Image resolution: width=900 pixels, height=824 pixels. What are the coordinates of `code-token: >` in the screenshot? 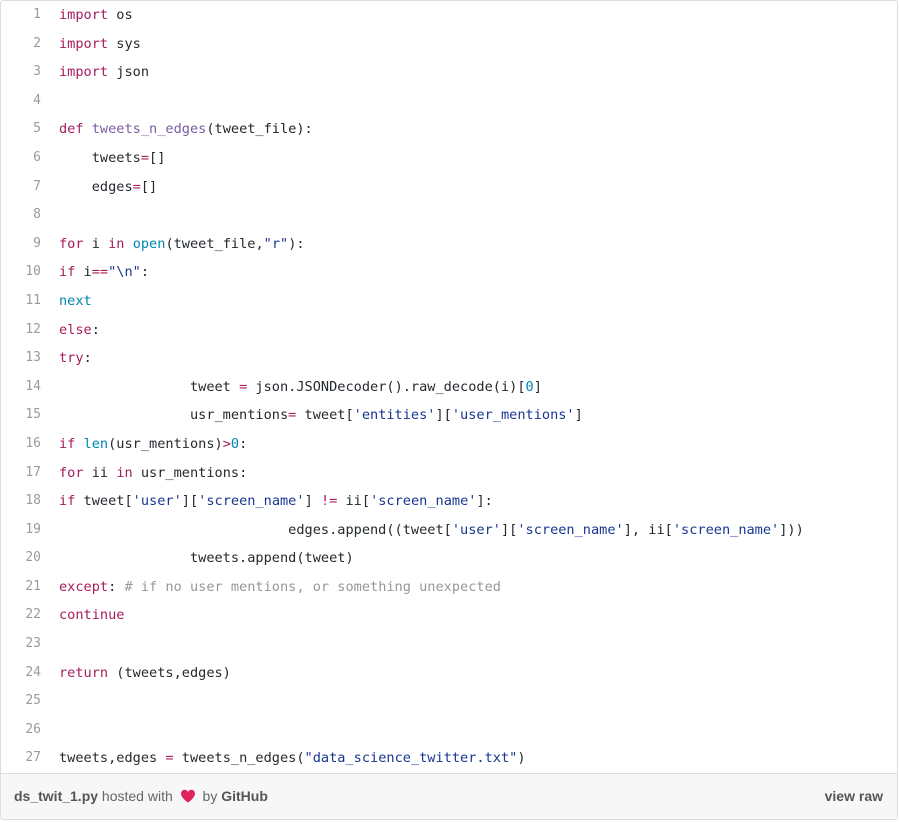 It's located at (226, 443).